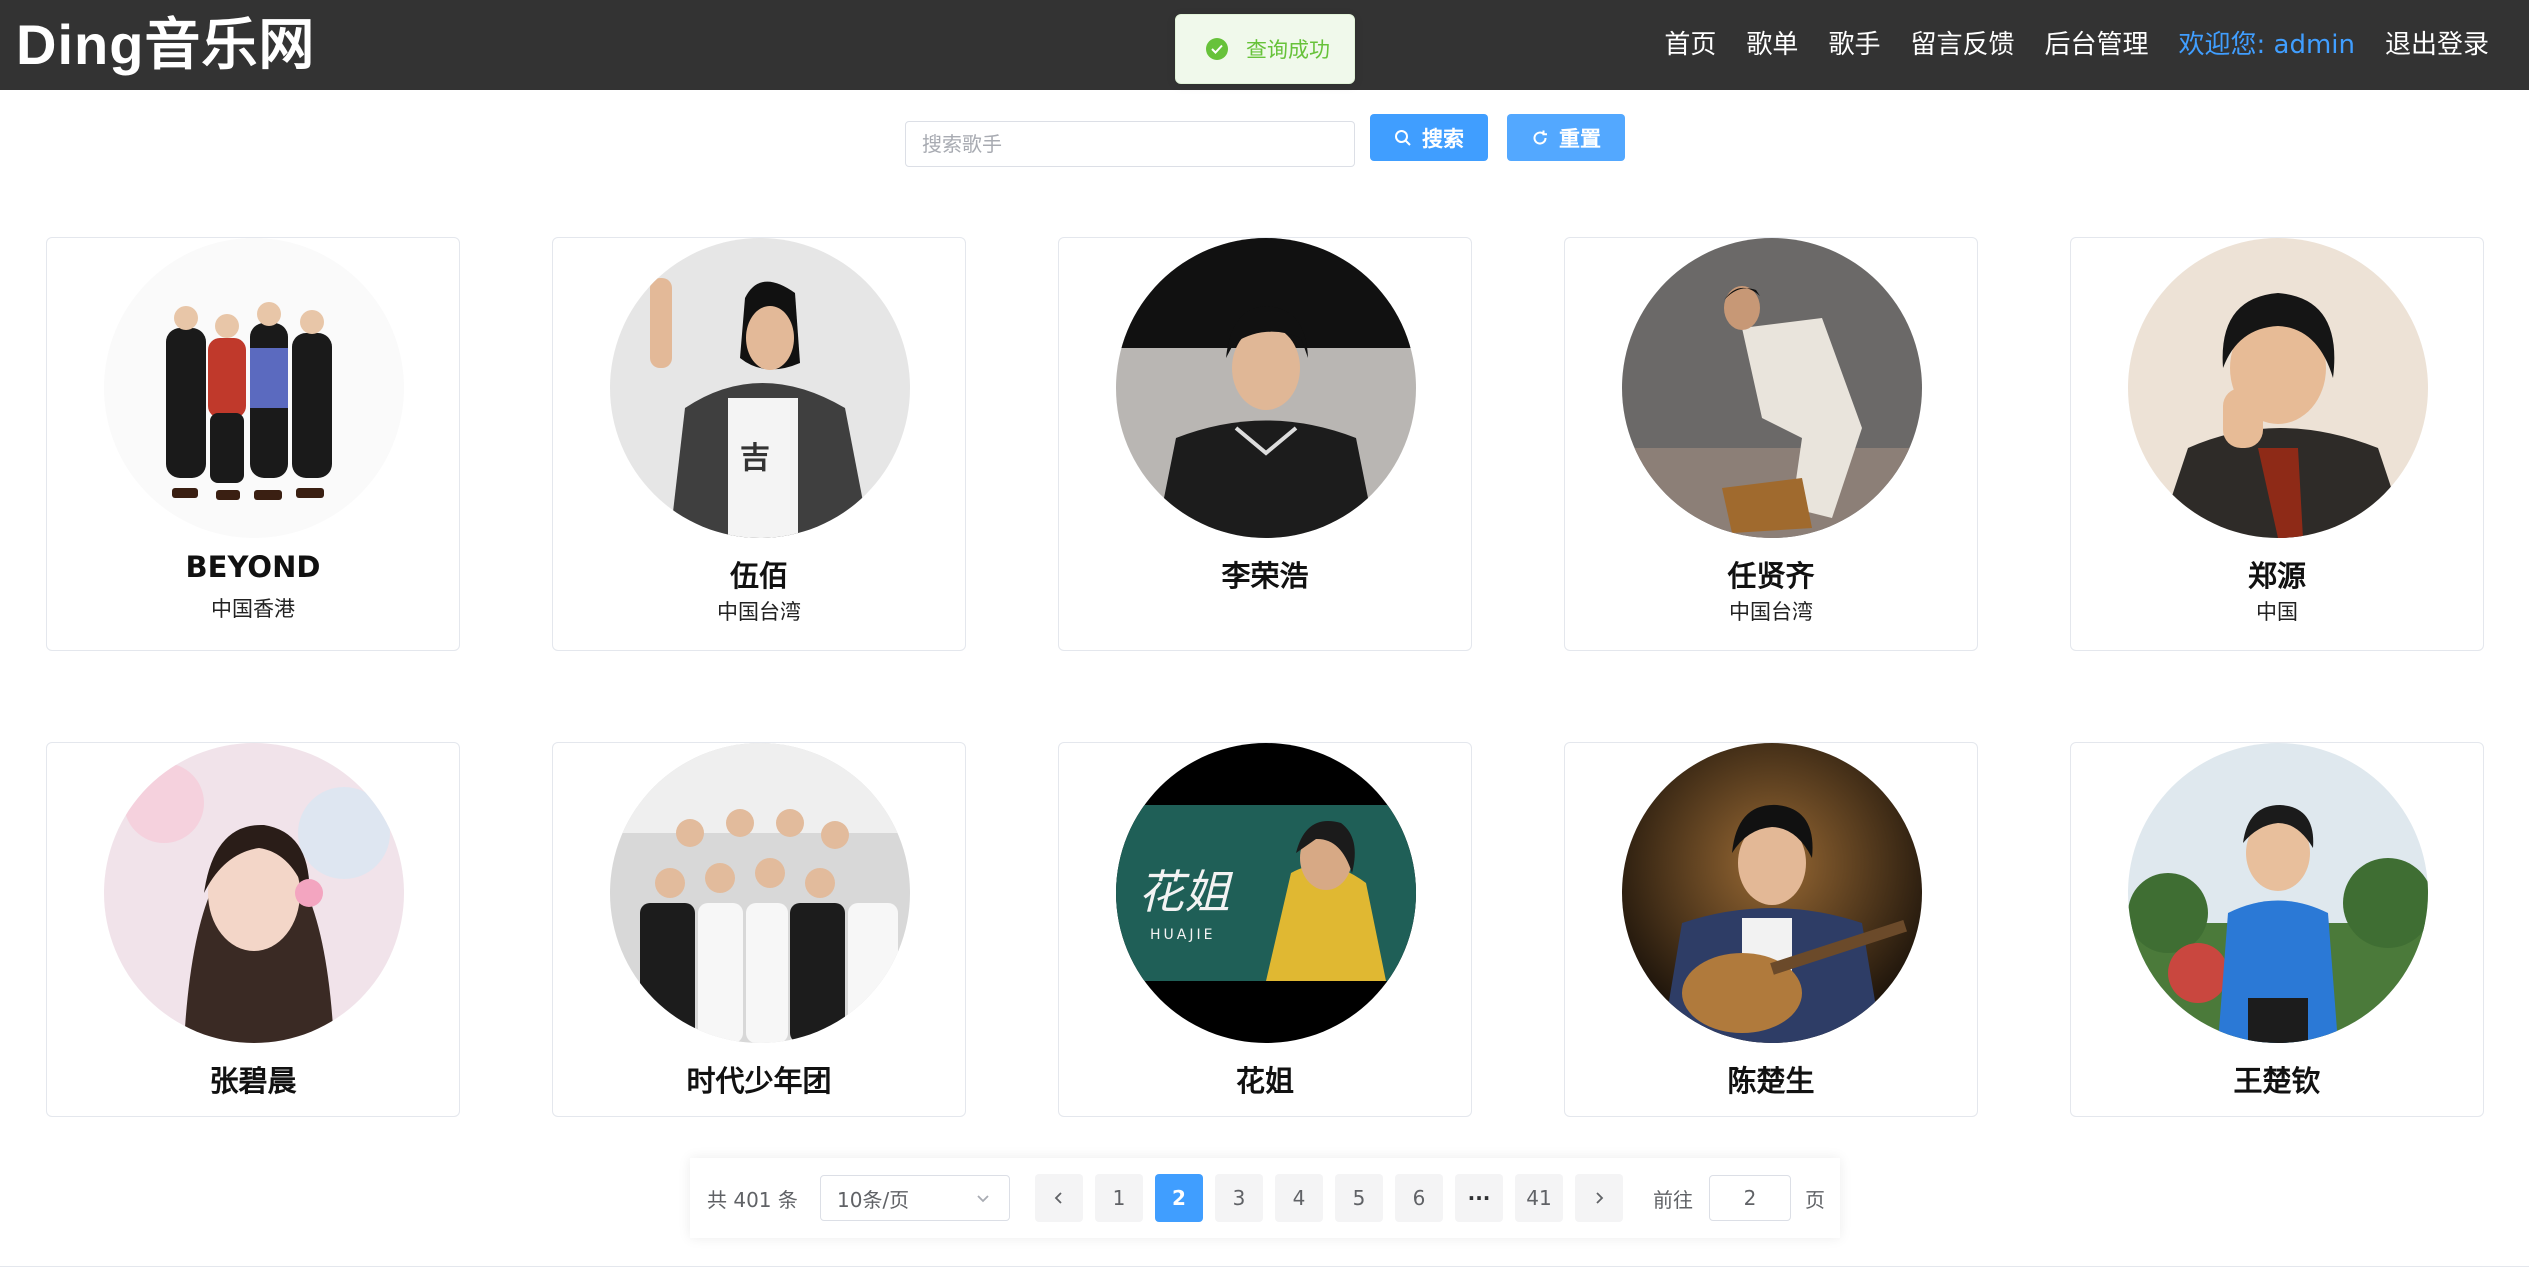  What do you see at coordinates (759, 1081) in the screenshot?
I see `artist-name: 时代少年团` at bounding box center [759, 1081].